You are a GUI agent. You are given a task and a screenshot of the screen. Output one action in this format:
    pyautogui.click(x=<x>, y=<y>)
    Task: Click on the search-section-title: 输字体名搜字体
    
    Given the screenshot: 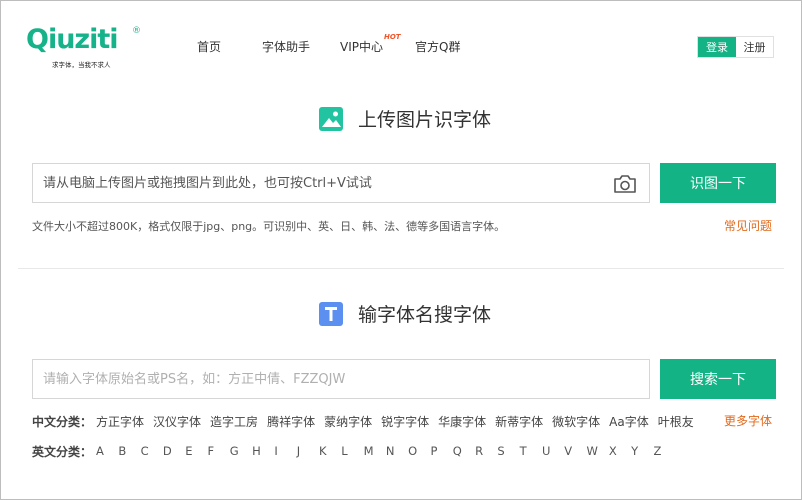 What is the action you would take?
    pyautogui.click(x=404, y=313)
    